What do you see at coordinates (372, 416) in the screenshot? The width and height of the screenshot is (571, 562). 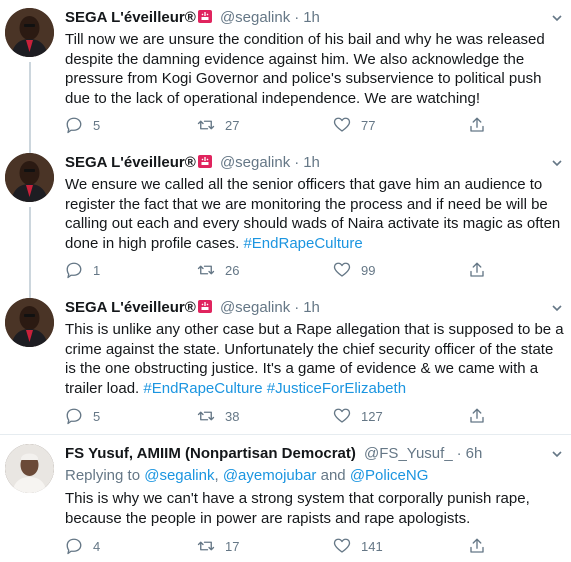 I see `like-count: 127` at bounding box center [372, 416].